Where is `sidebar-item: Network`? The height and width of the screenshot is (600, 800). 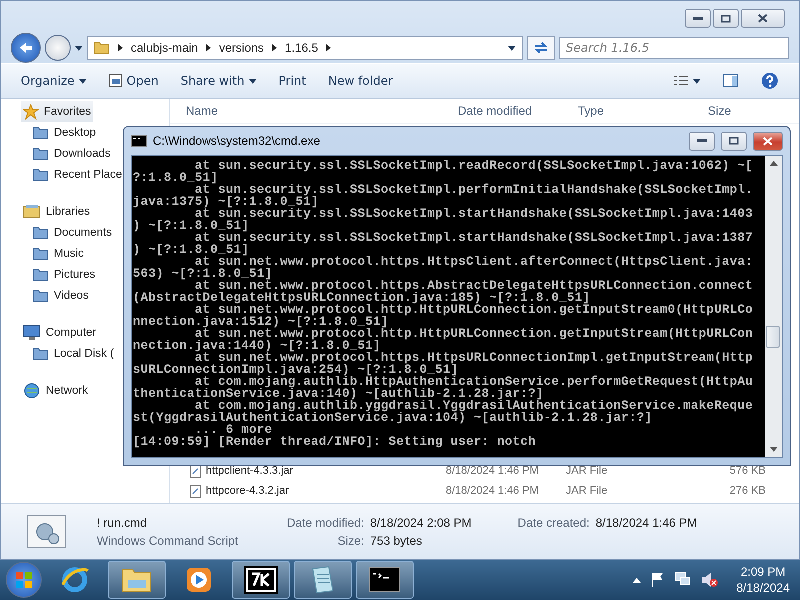 sidebar-item: Network is located at coordinates (55, 390).